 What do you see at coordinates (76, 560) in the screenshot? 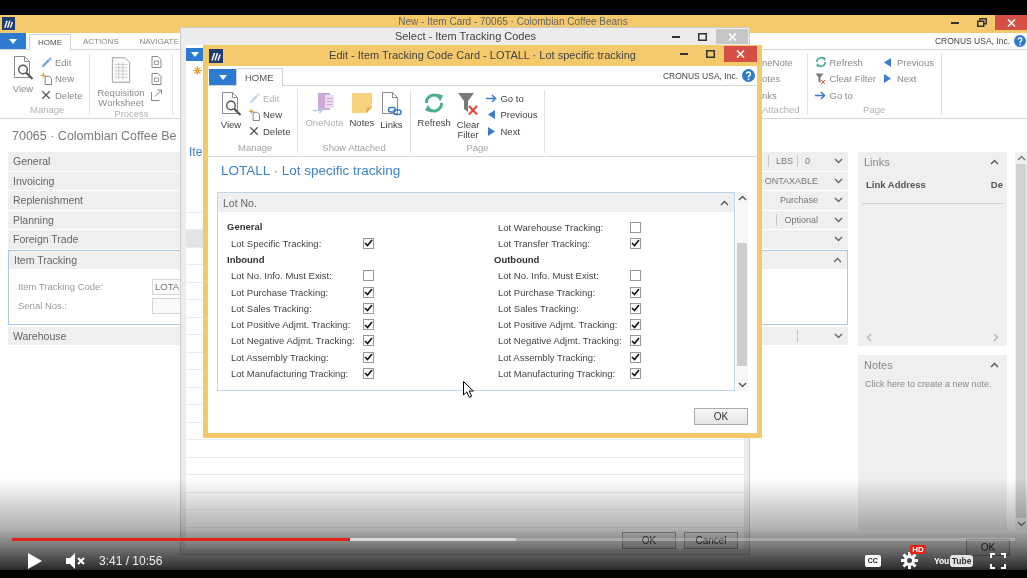
I see `muted-speaker-icon` at bounding box center [76, 560].